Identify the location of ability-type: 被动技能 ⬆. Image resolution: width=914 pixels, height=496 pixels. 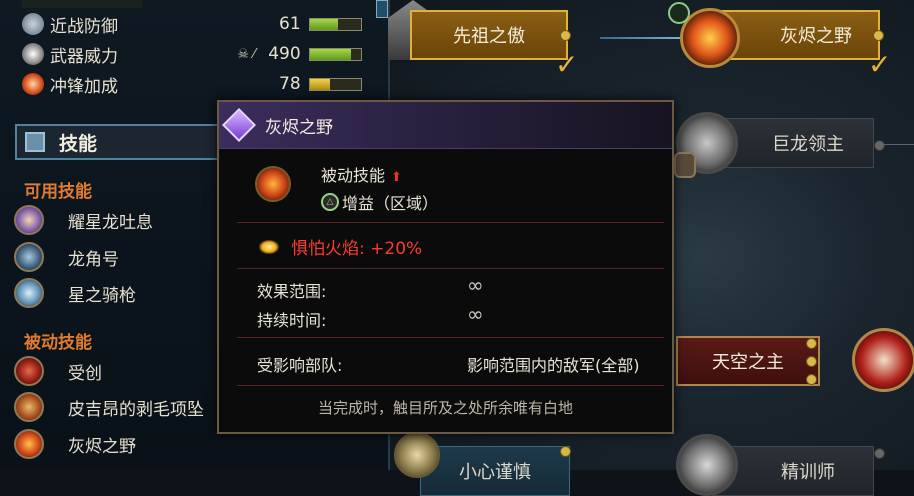
(361, 174).